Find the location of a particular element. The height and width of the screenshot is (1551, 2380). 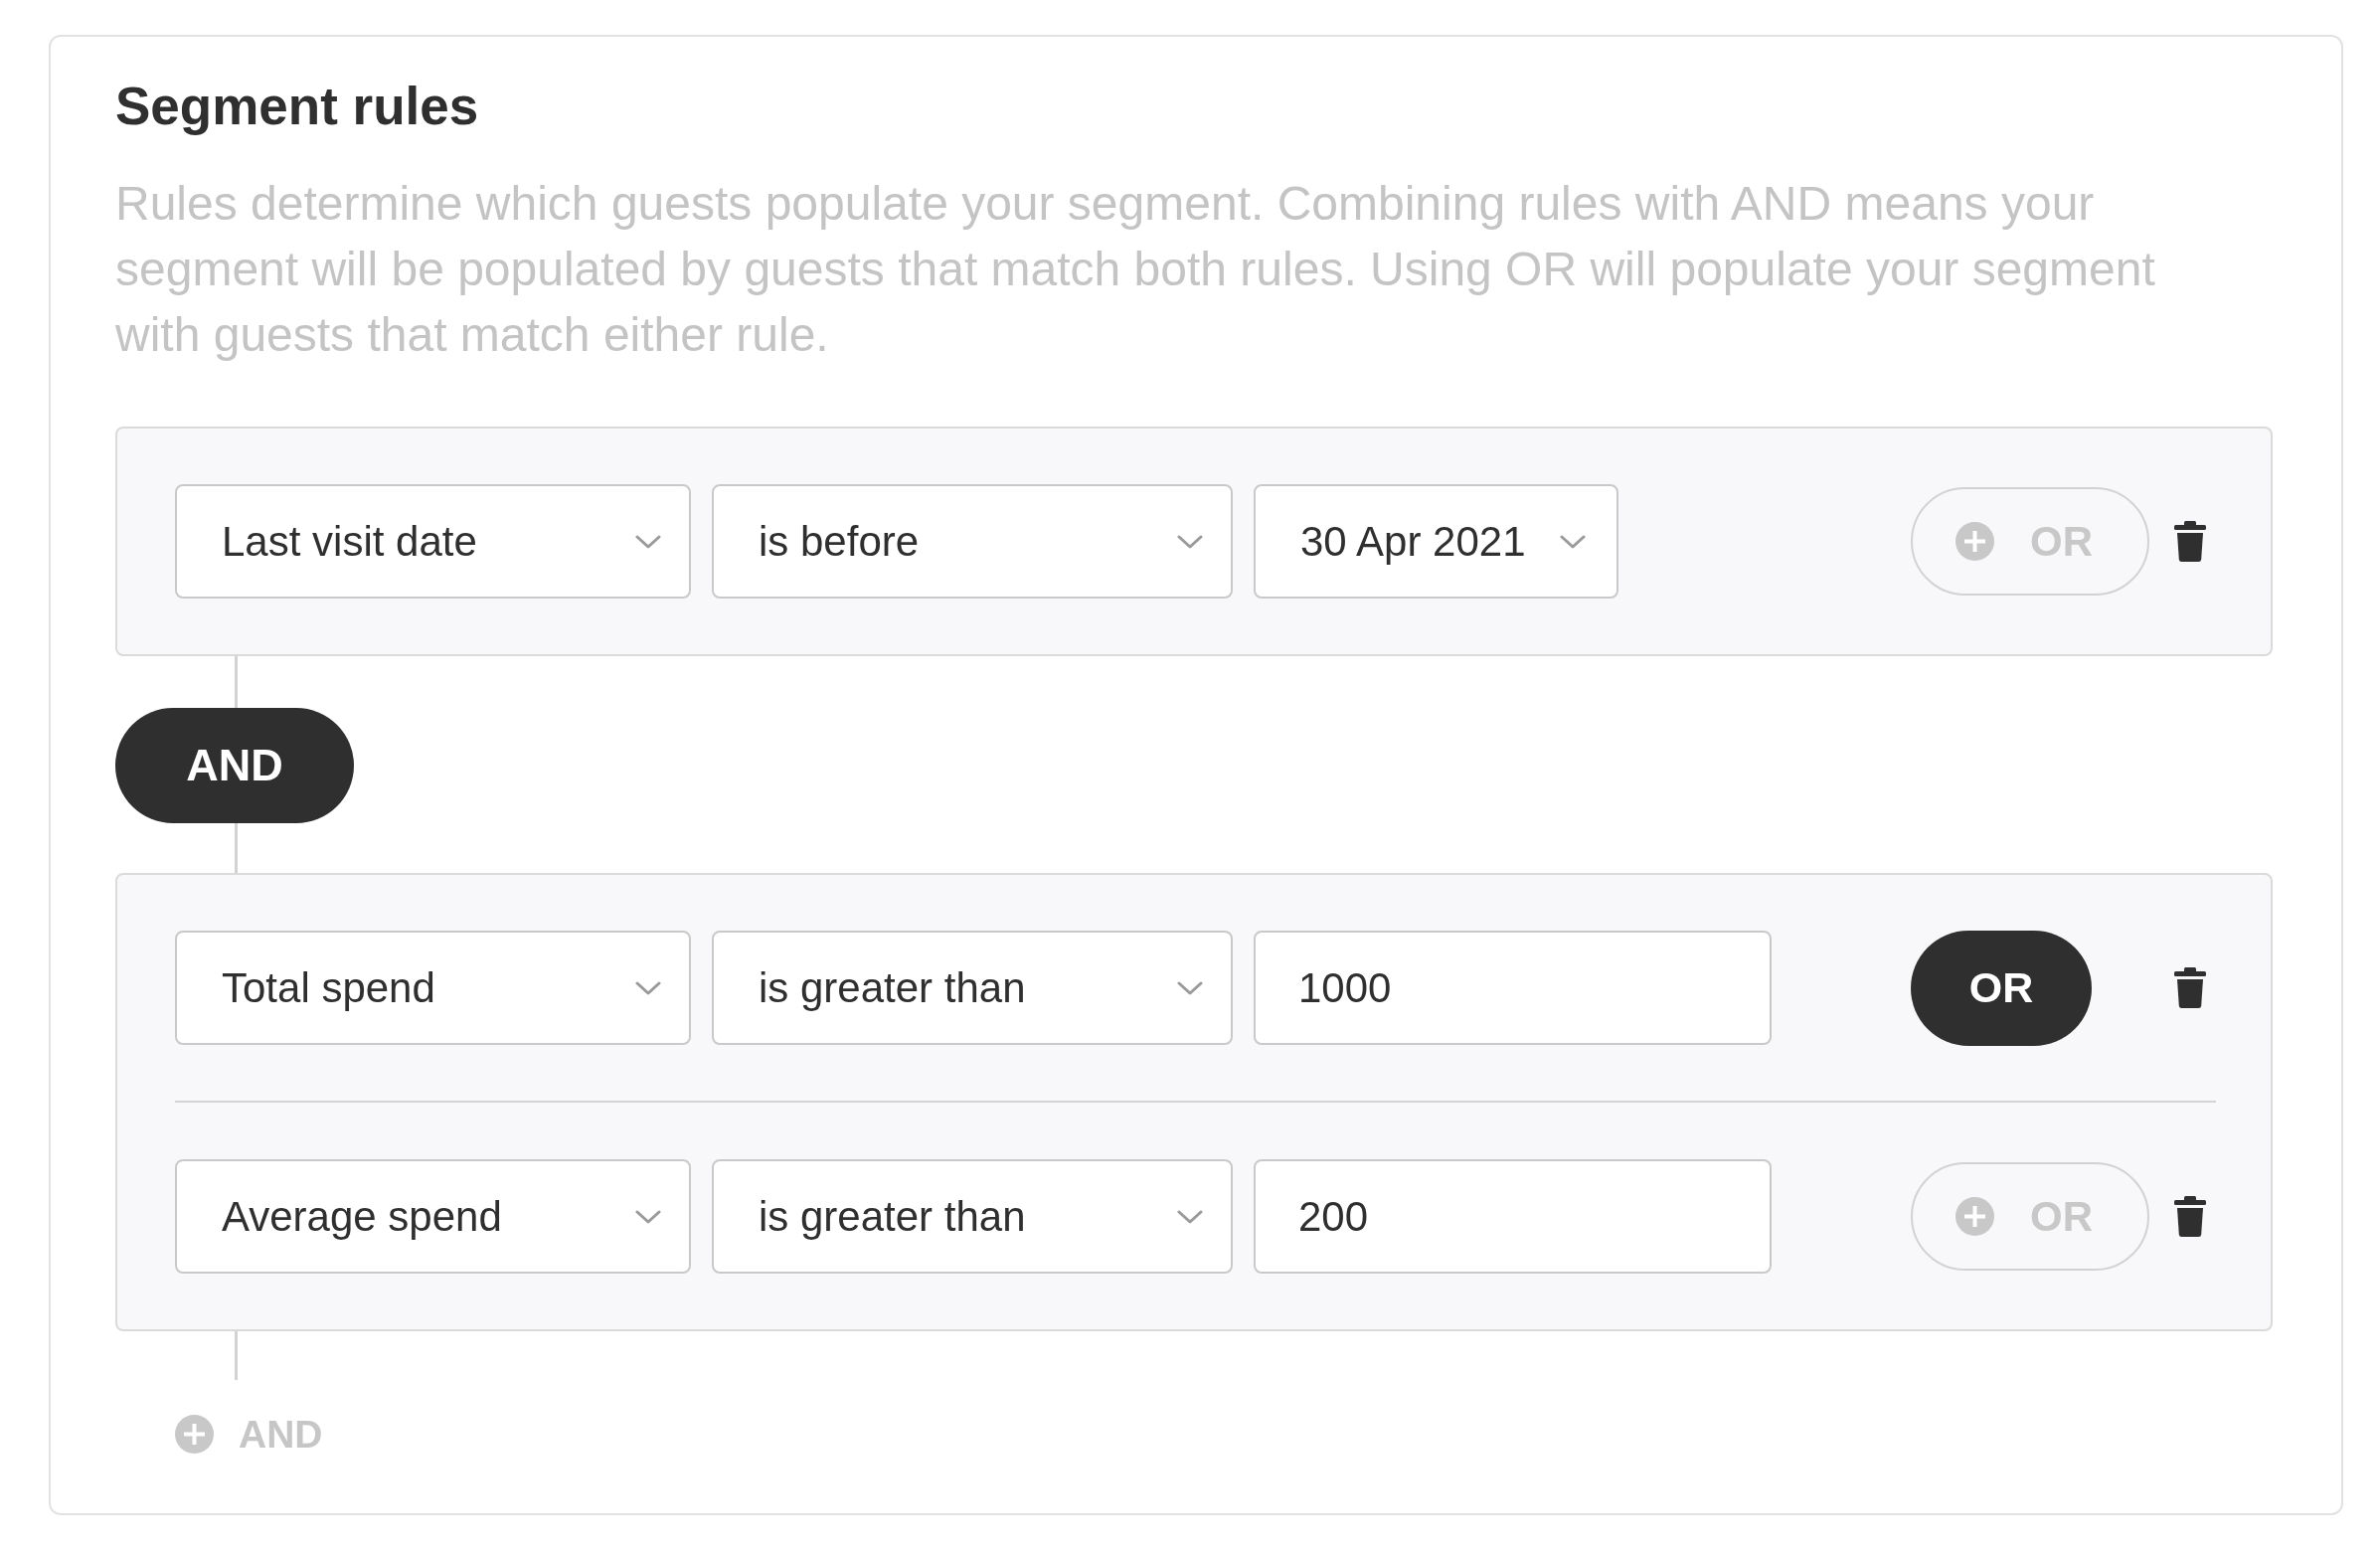

section-description: Rules determine which guests populate your segment. Combining rules with AND means your segment will be populated by guests that match both rules. Using OR will populate your segment with guests that match either rule. is located at coordinates (1135, 269).